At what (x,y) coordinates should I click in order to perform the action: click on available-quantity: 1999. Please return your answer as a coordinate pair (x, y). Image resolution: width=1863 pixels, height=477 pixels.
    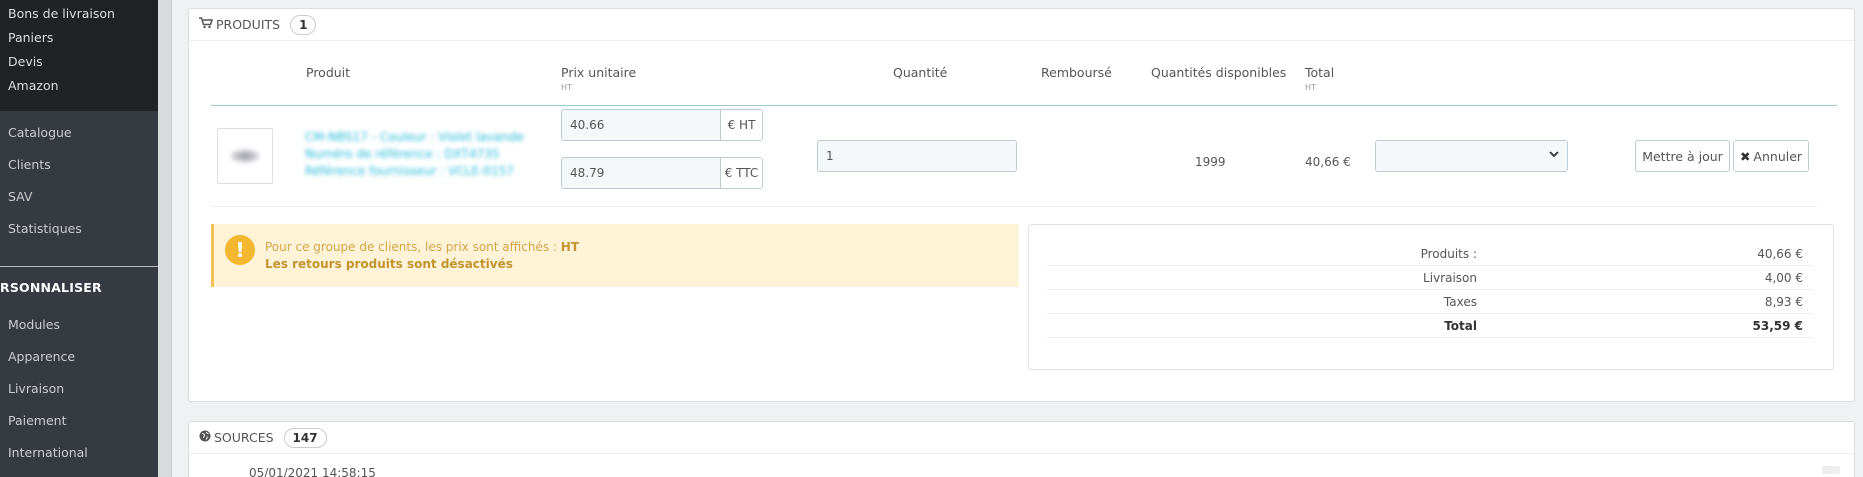
    Looking at the image, I should click on (1210, 162).